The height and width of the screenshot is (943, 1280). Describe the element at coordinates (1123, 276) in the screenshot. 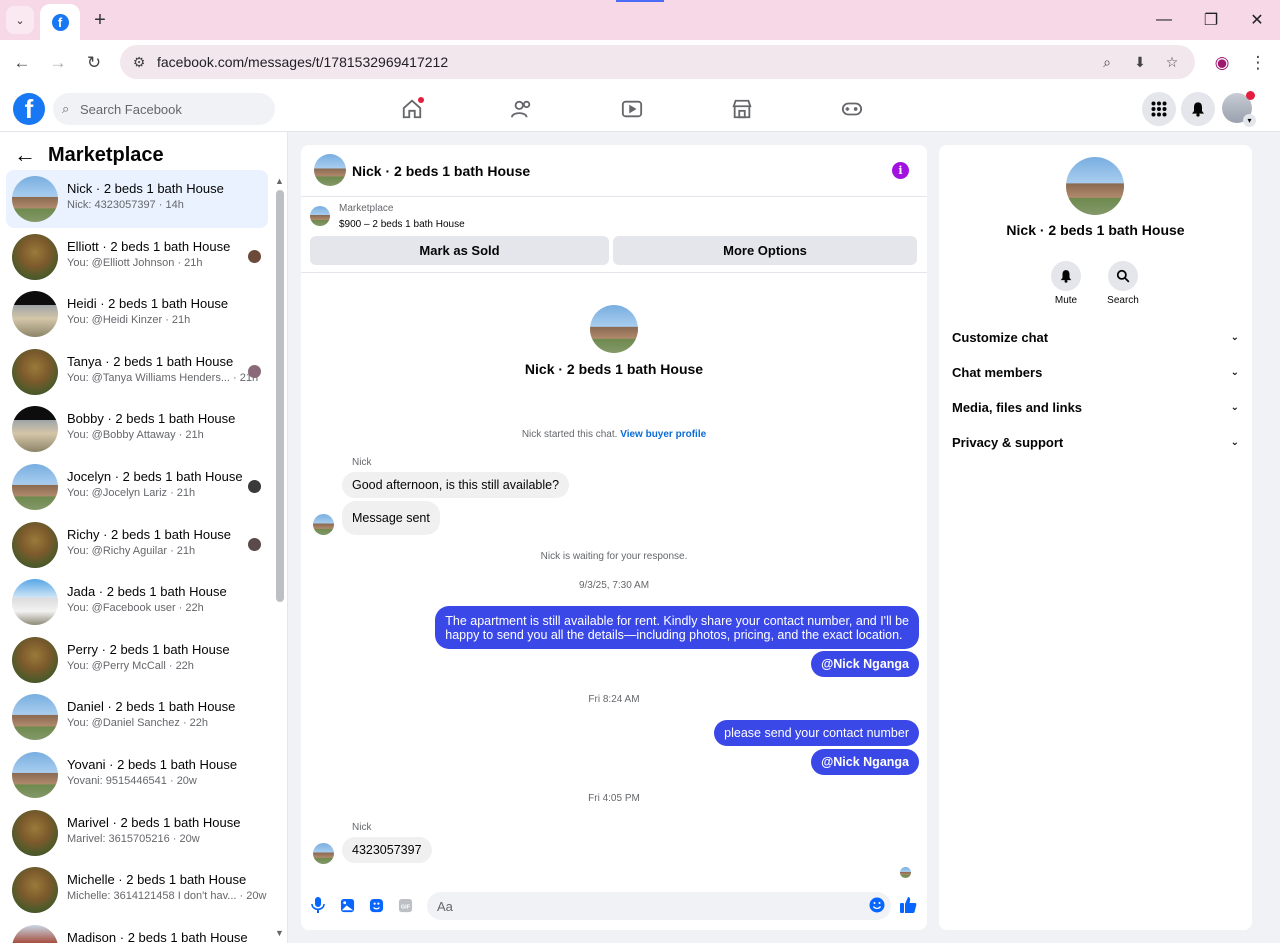

I see `search-icon` at that location.